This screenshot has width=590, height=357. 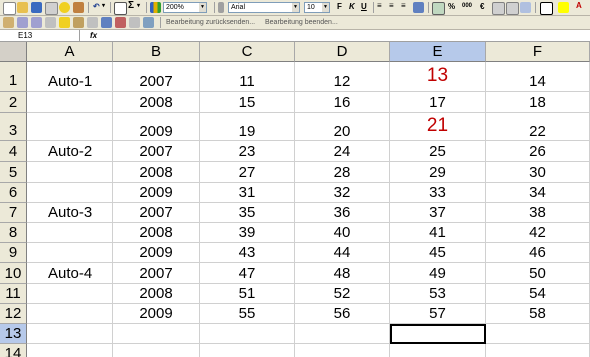 I want to click on cell-e3: 21, so click(x=438, y=127).